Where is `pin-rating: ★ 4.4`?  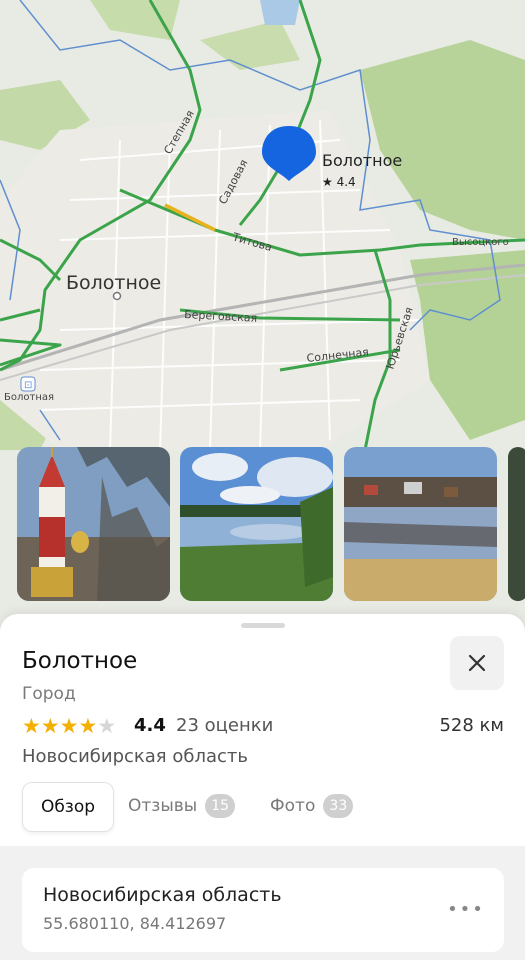 pin-rating: ★ 4.4 is located at coordinates (339, 182).